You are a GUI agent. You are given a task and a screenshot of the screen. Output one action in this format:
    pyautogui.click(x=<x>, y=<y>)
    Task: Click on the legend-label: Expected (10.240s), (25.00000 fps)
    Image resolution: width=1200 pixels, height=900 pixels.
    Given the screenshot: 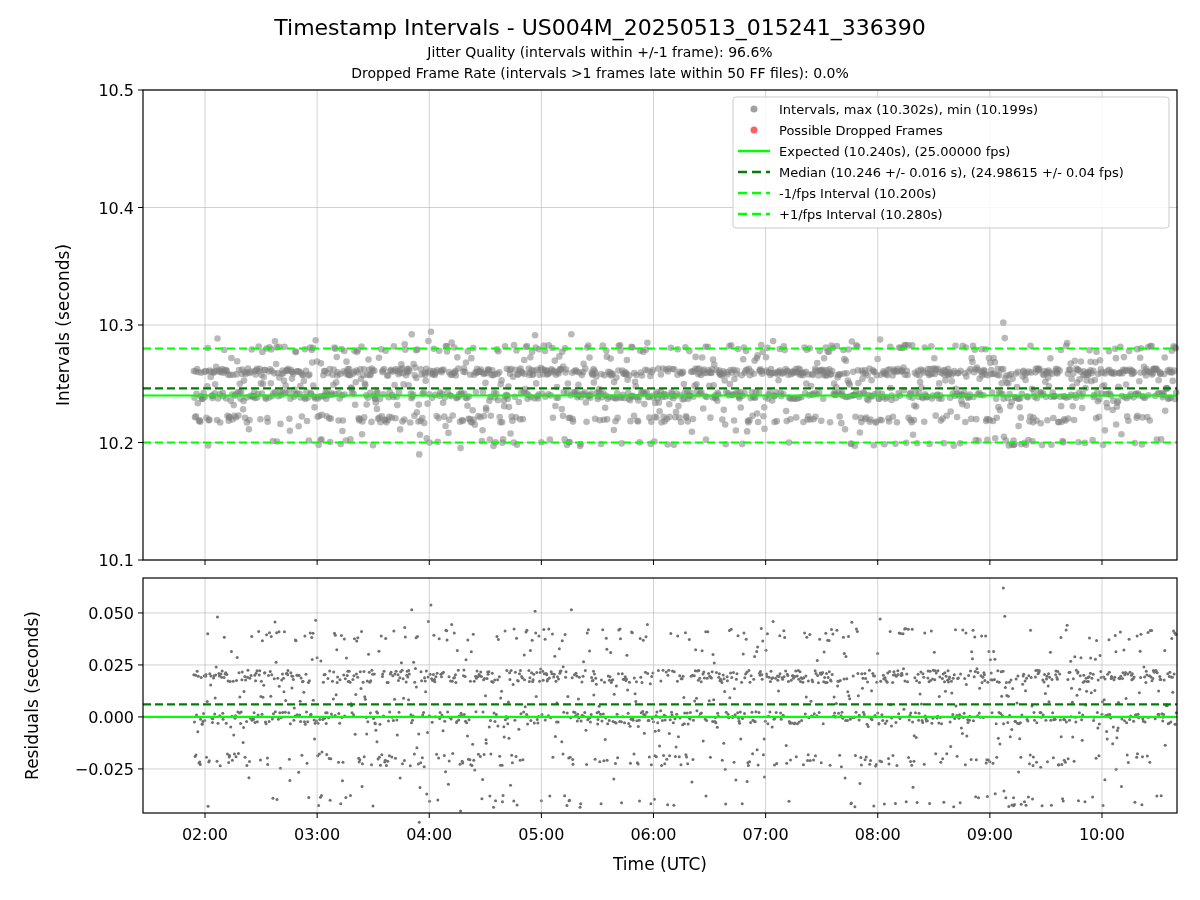 What is the action you would take?
    pyautogui.click(x=895, y=151)
    